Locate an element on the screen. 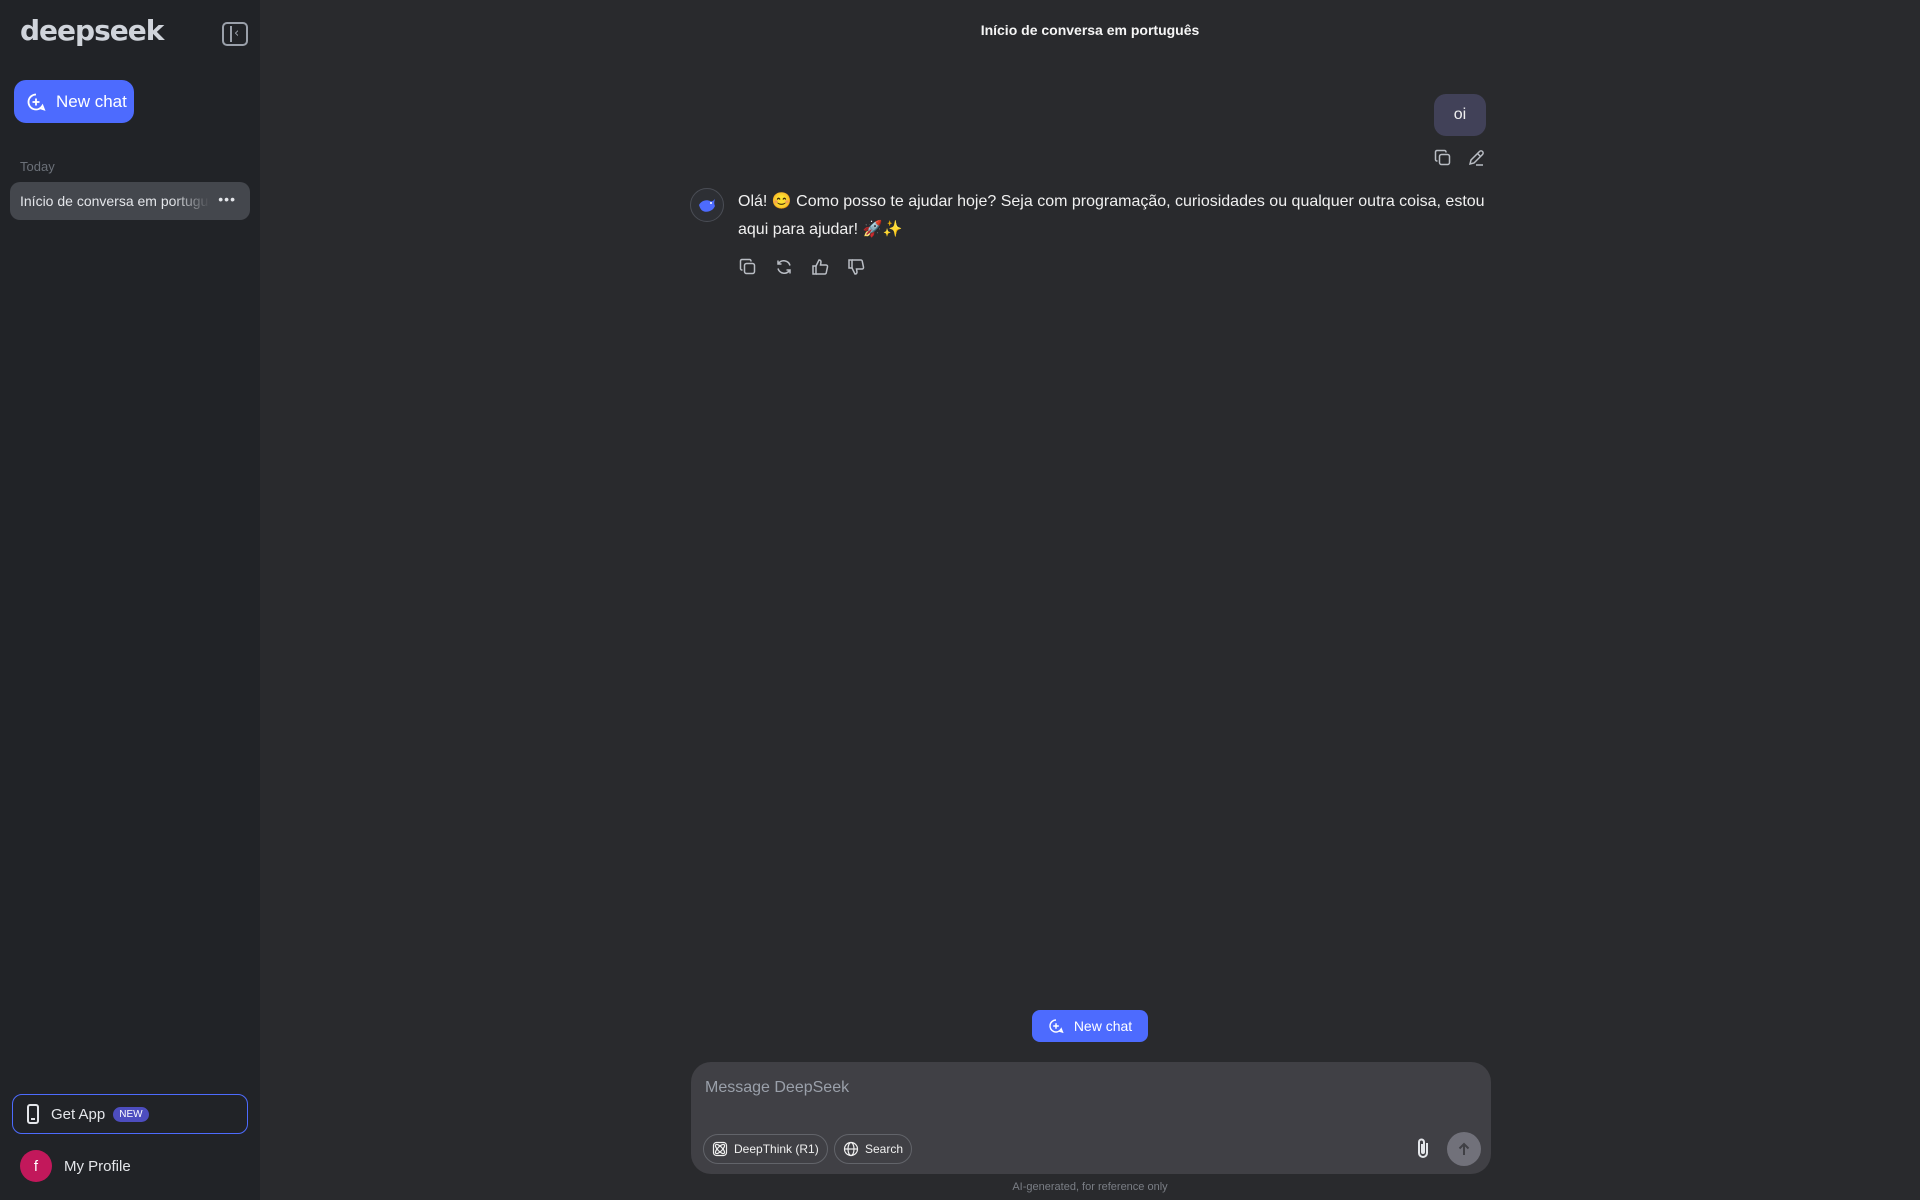  profile-button: f My Profile is located at coordinates (75, 1166).